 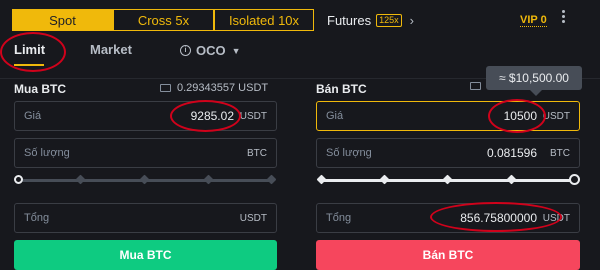 I want to click on buy-price-label: Giá, so click(x=33, y=116).